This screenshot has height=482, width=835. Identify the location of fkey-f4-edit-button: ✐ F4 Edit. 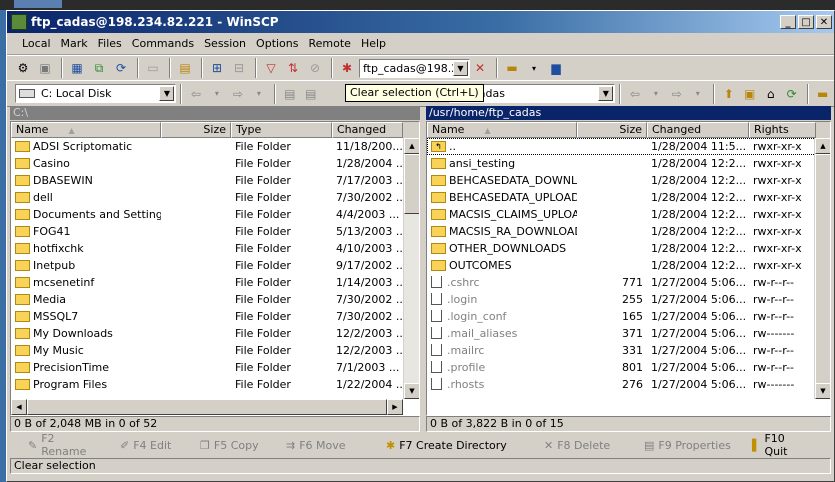
(142, 445).